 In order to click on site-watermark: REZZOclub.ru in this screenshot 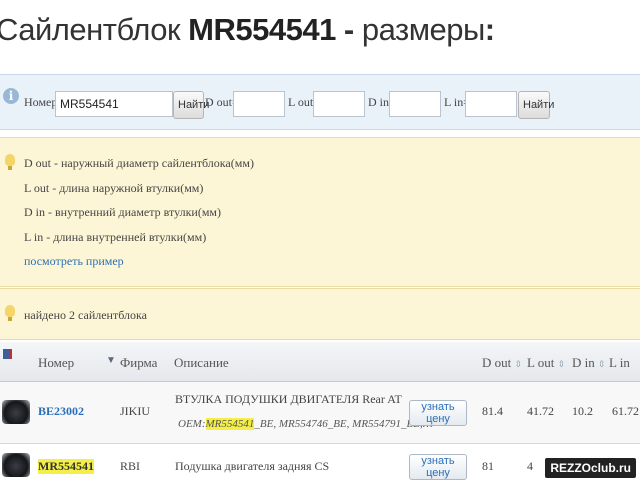, I will do `click(590, 468)`.